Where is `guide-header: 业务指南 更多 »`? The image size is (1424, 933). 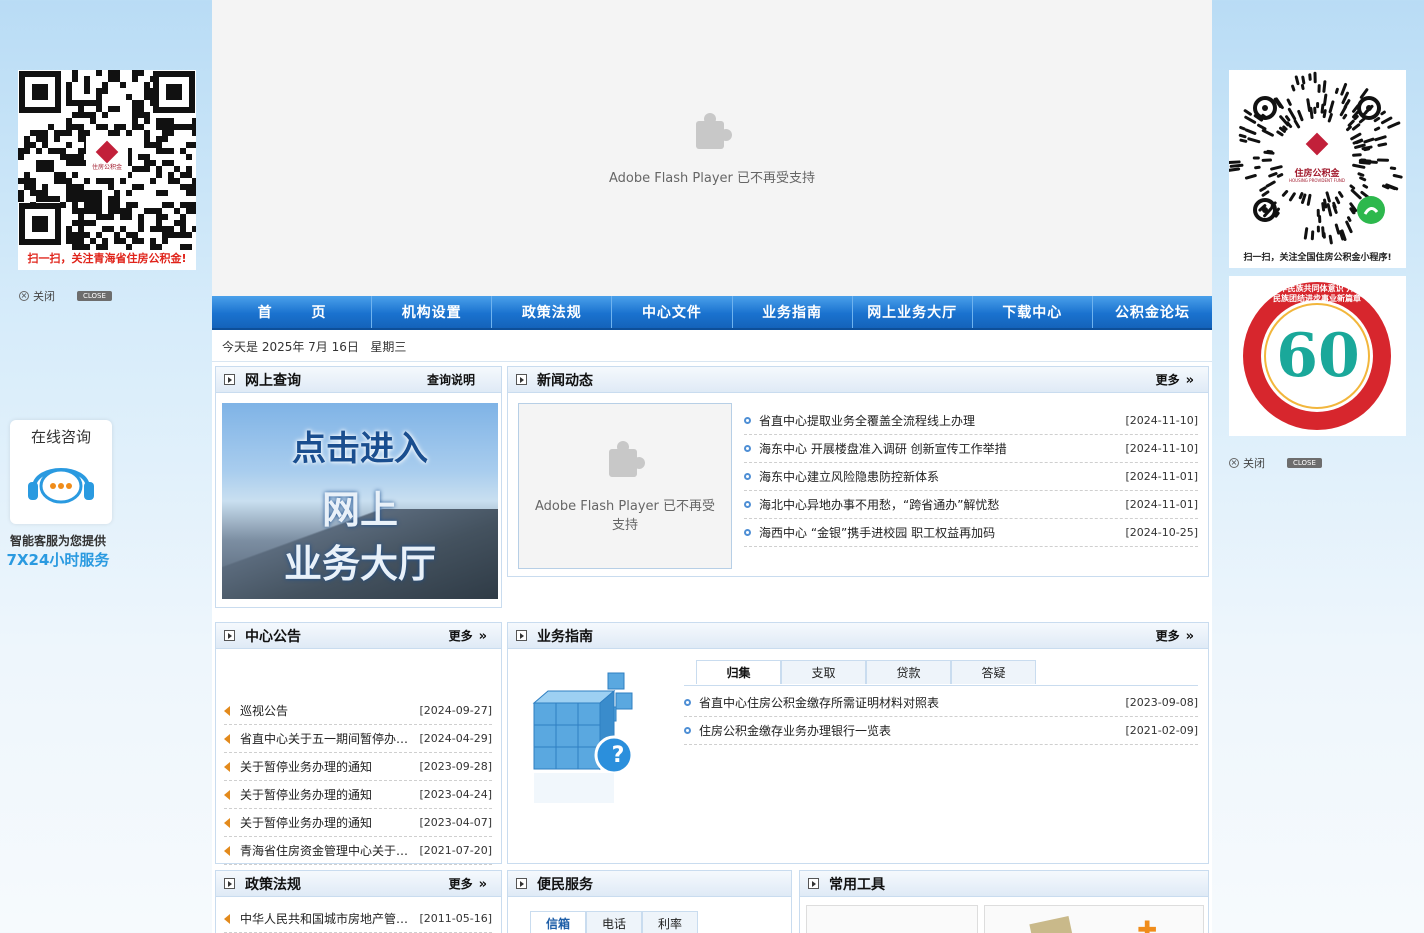 guide-header: 业务指南 更多 » is located at coordinates (858, 636).